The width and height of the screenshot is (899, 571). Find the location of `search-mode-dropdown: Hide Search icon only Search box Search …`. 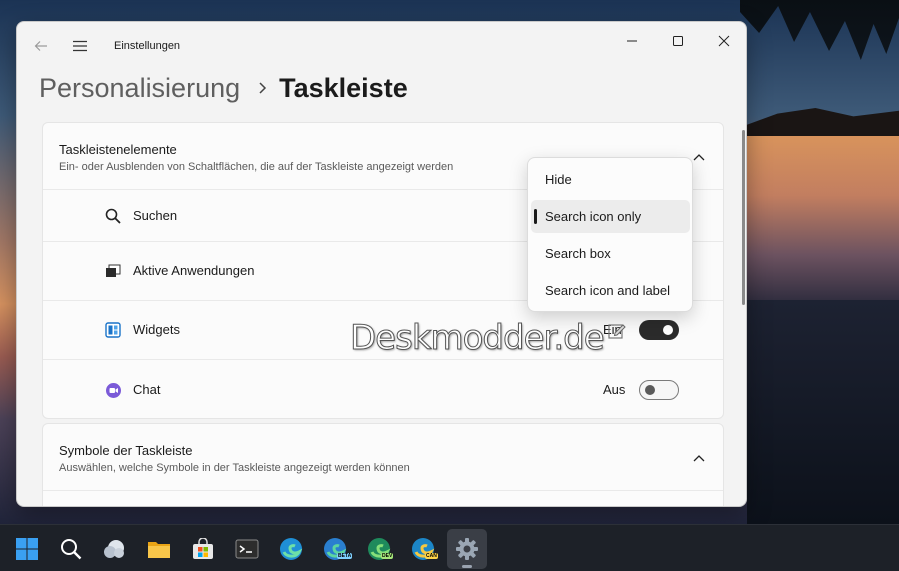

search-mode-dropdown: Hide Search icon only Search box Search … is located at coordinates (610, 234).